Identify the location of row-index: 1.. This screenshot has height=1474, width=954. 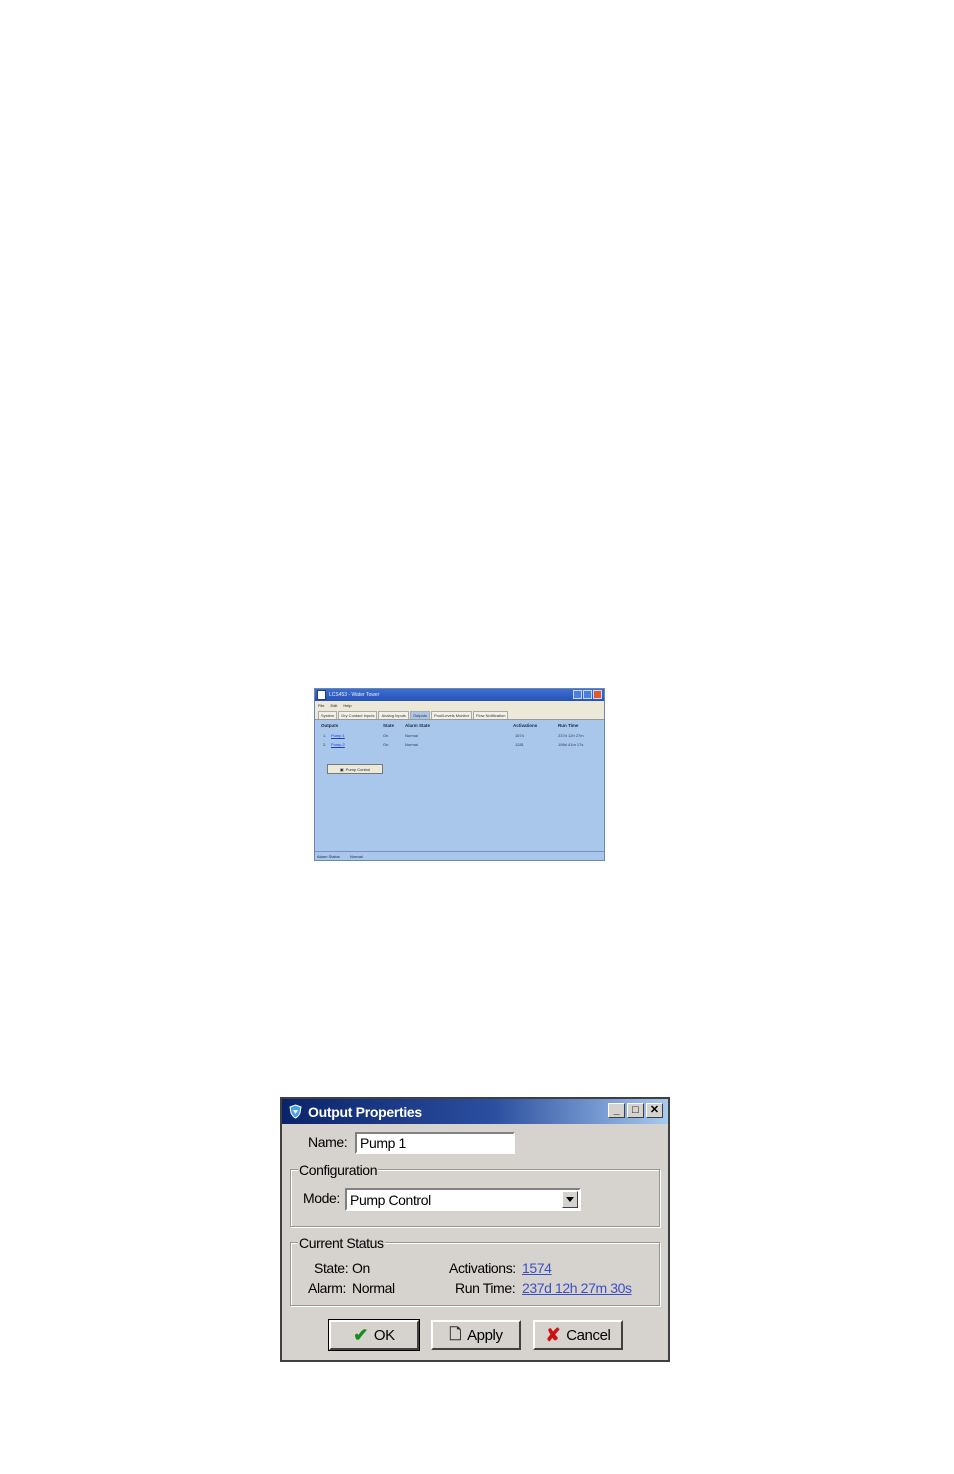
(325, 735).